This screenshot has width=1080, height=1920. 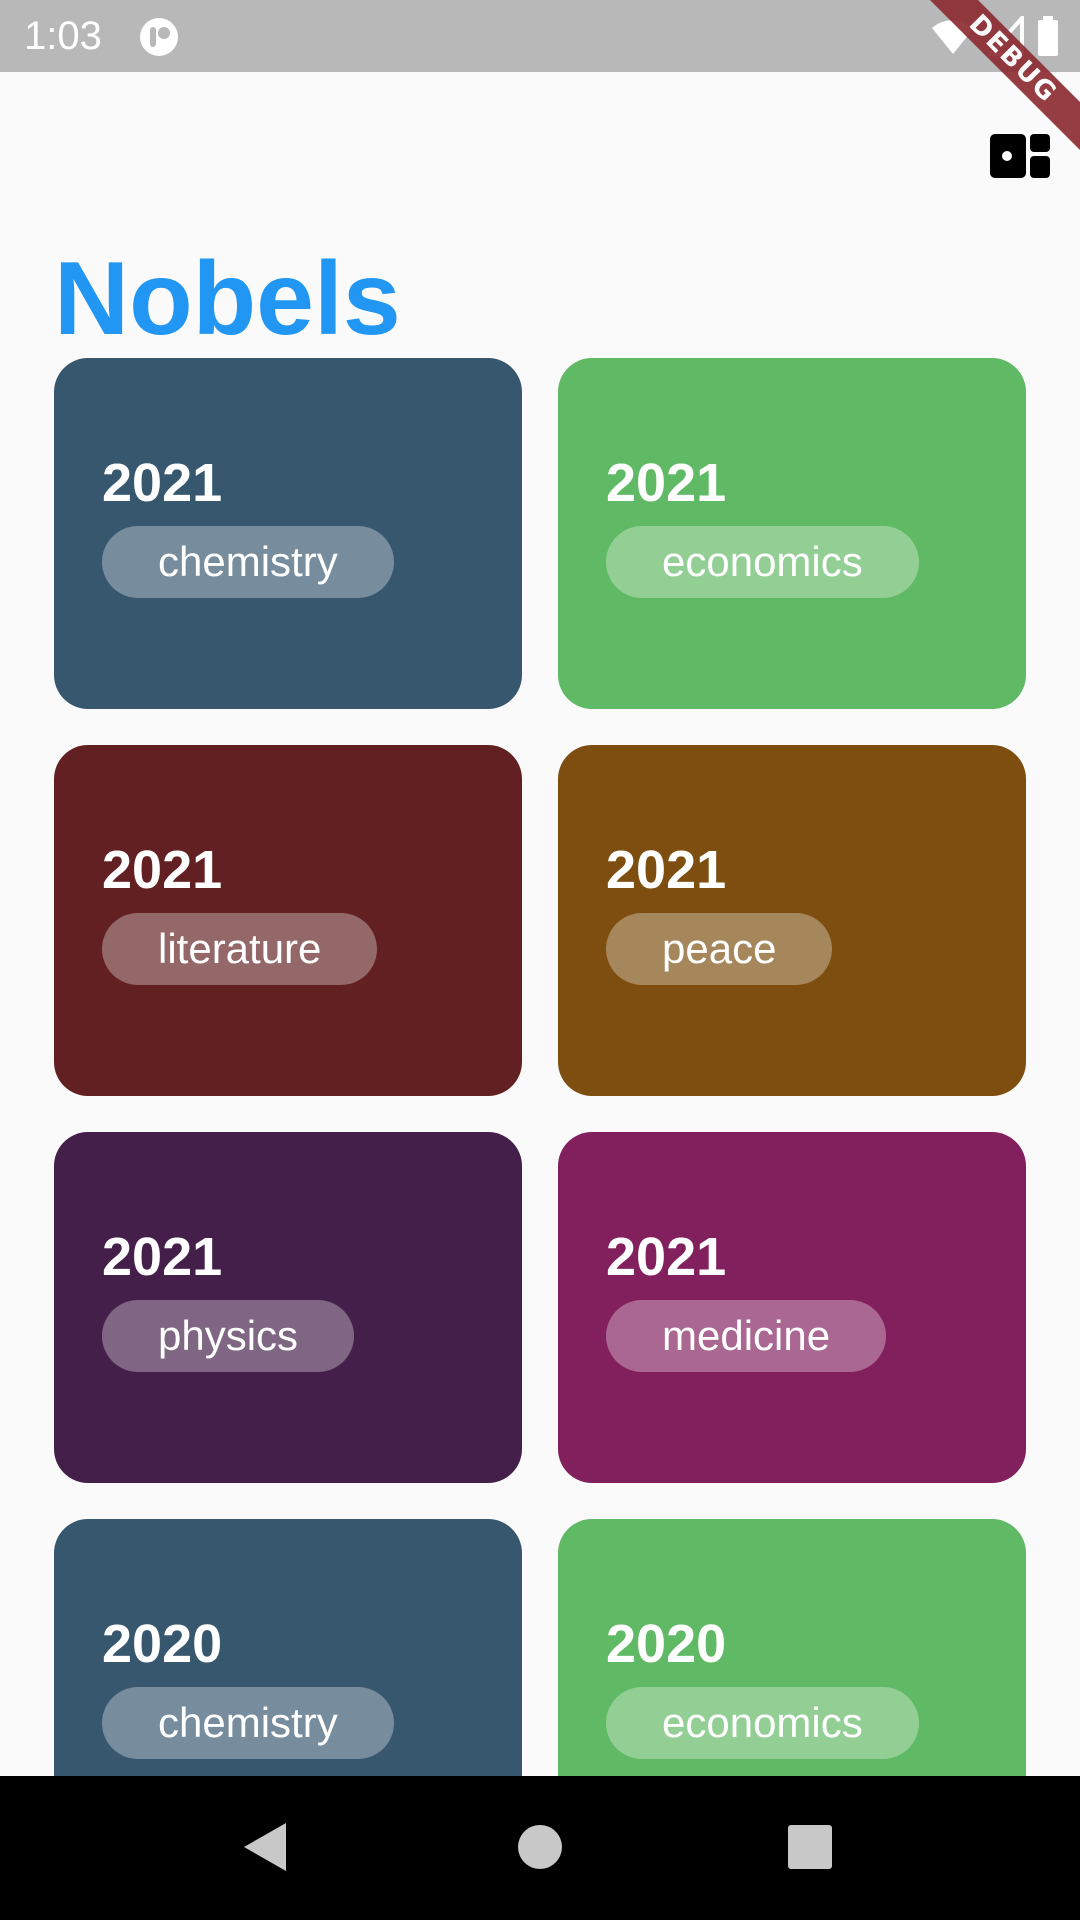 What do you see at coordinates (1048, 36) in the screenshot?
I see `battery-icon` at bounding box center [1048, 36].